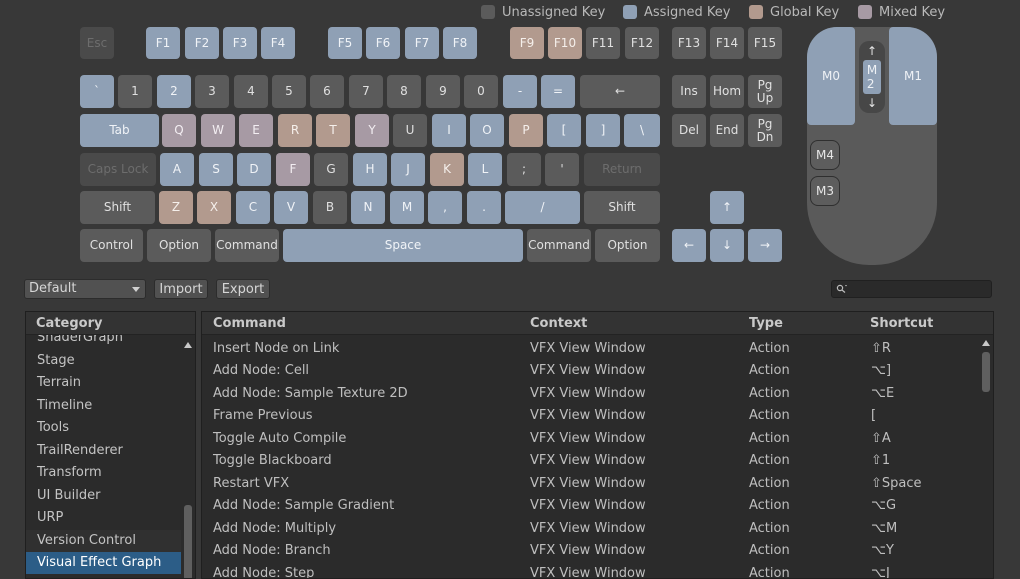 This screenshot has height=579, width=1020. I want to click on key-d: D, so click(254, 169).